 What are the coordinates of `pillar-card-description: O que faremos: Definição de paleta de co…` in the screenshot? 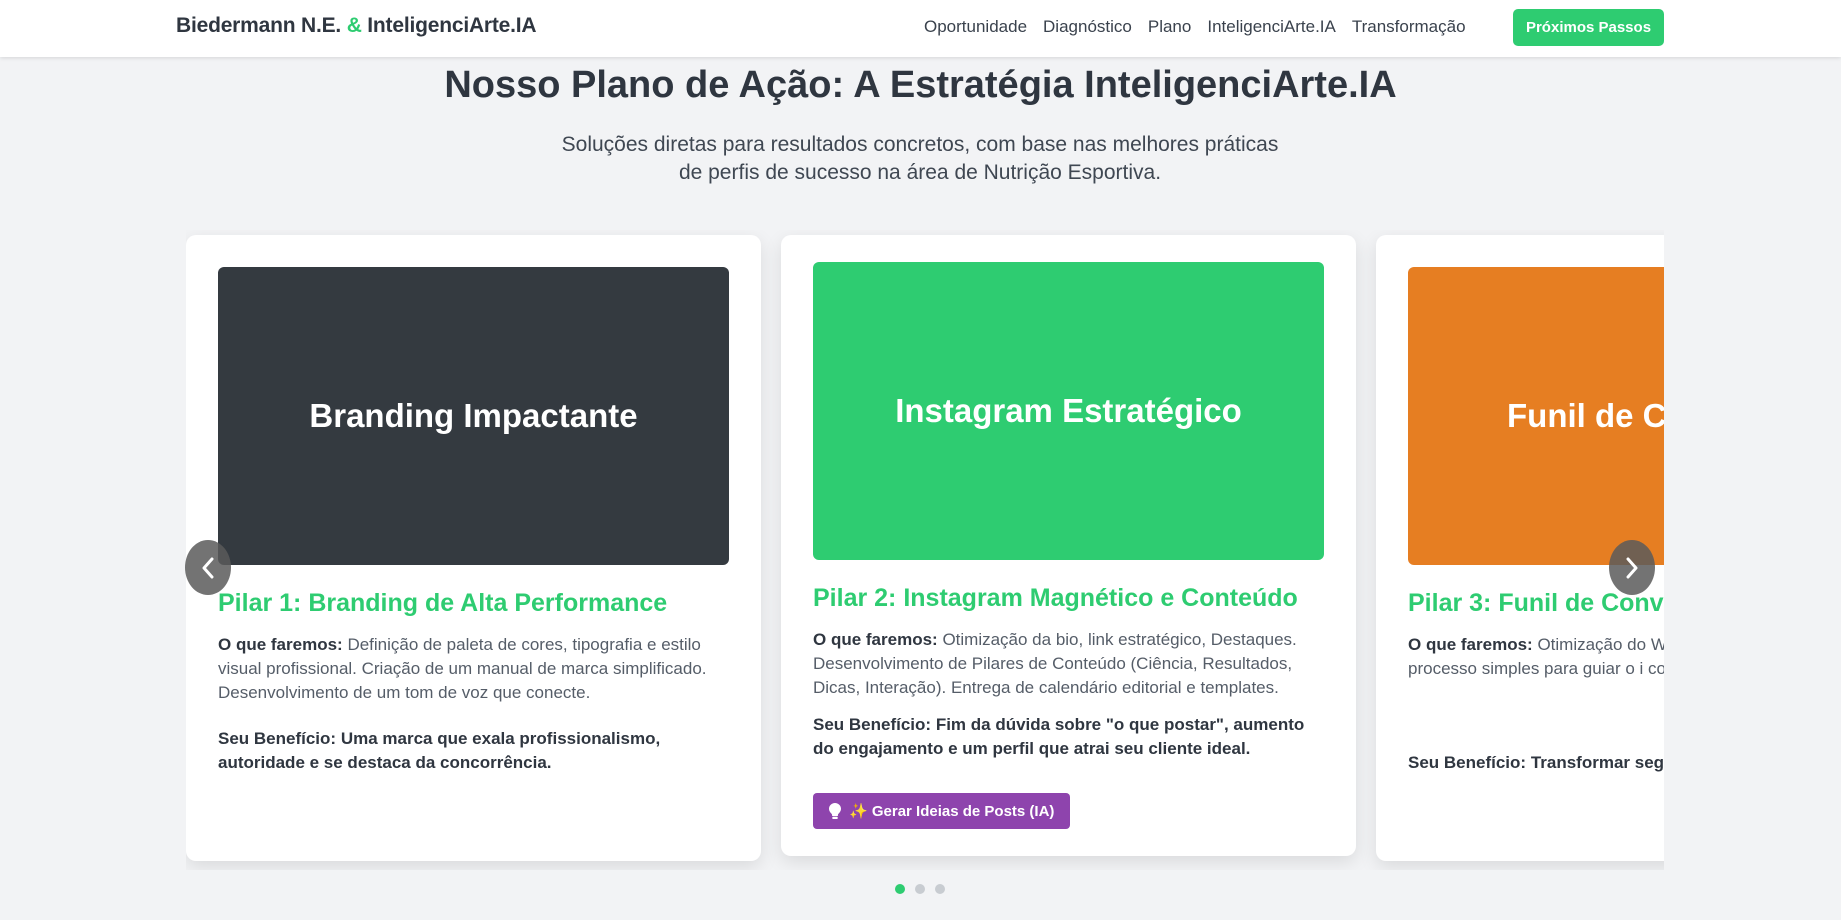 It's located at (474, 669).